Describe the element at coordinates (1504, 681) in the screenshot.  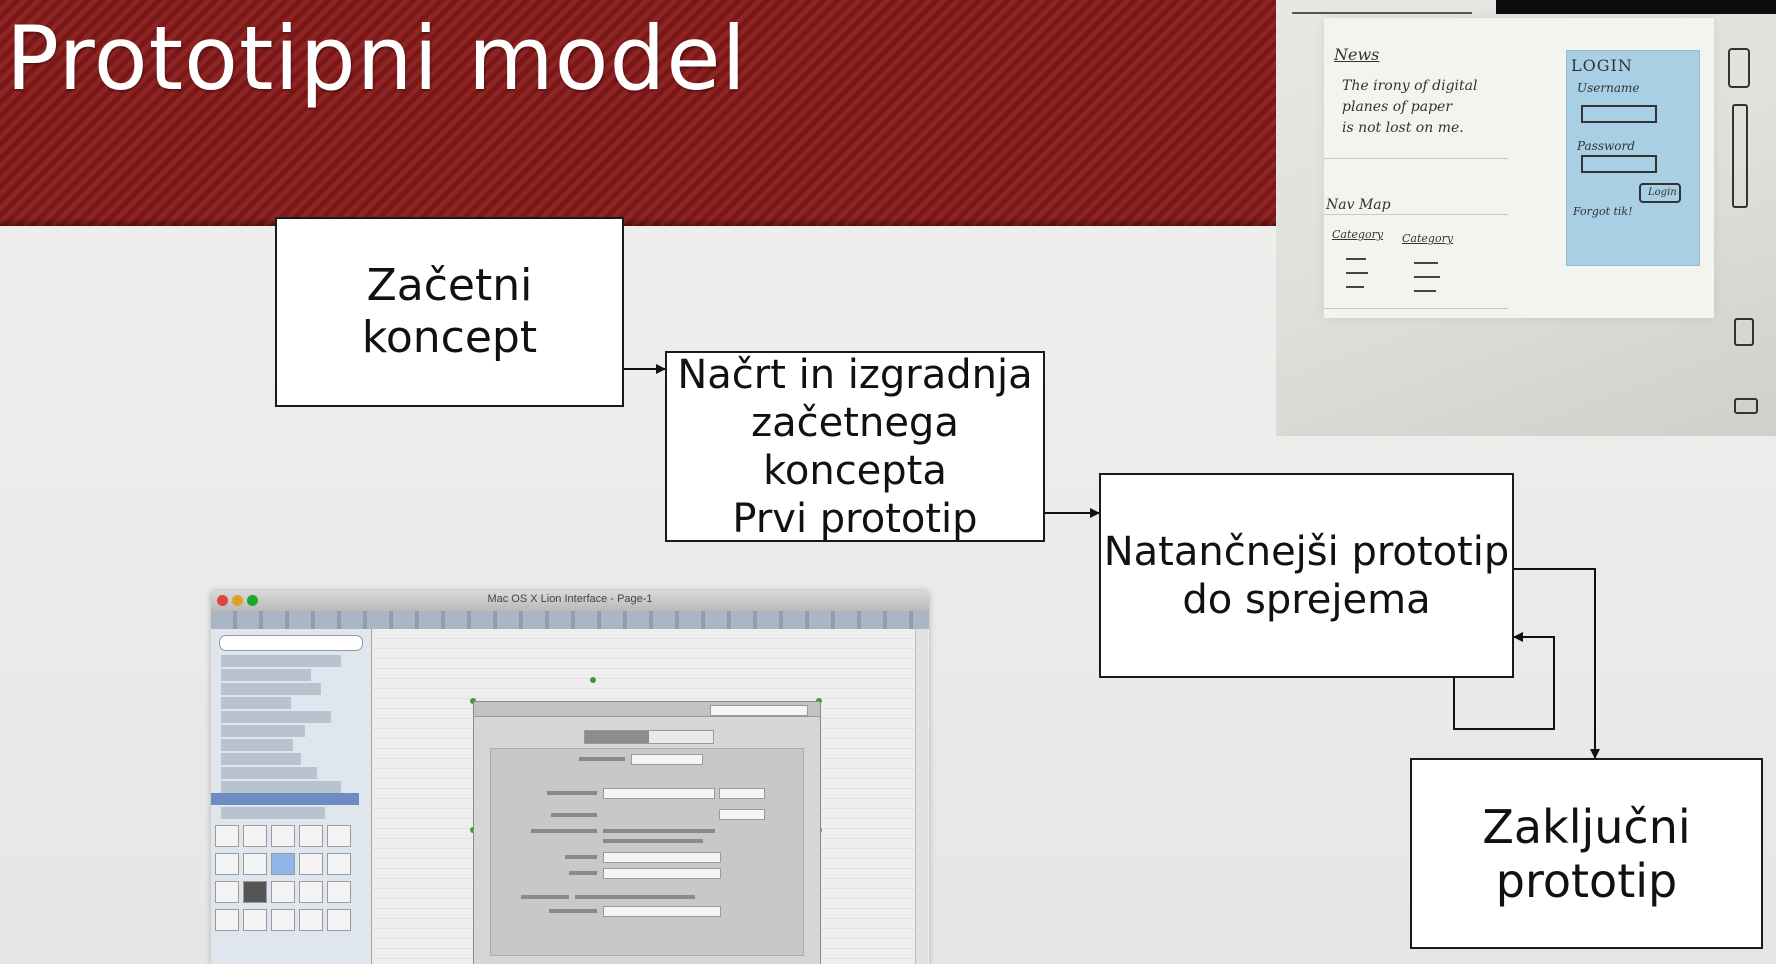
I see `arrow-refinement-loop` at that location.